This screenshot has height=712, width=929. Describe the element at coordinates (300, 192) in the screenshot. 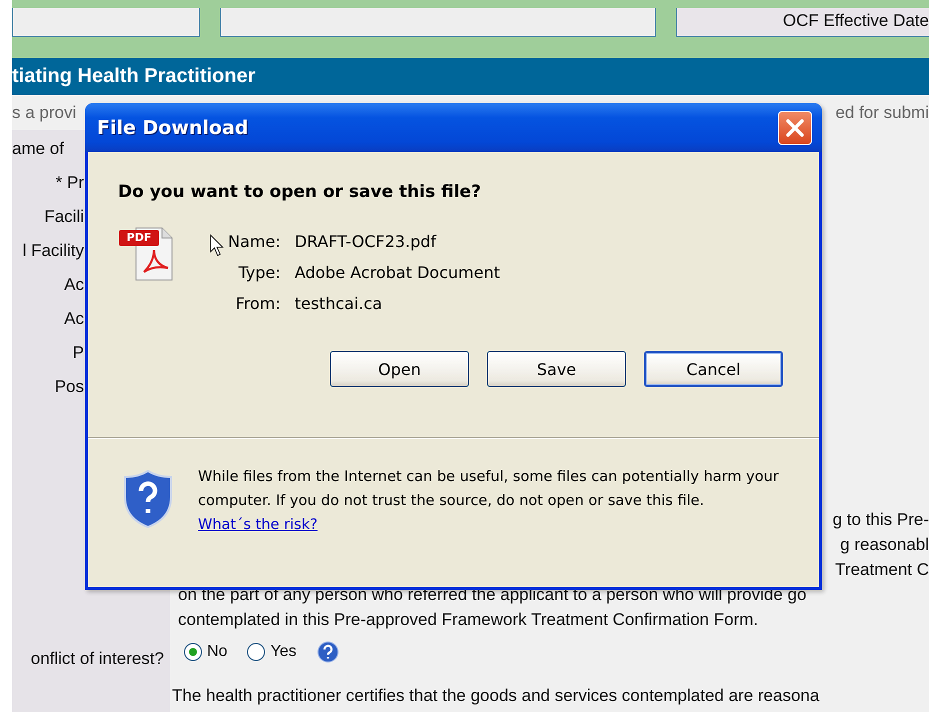

I see `dialog-question: Do you want to open or save this file?` at that location.